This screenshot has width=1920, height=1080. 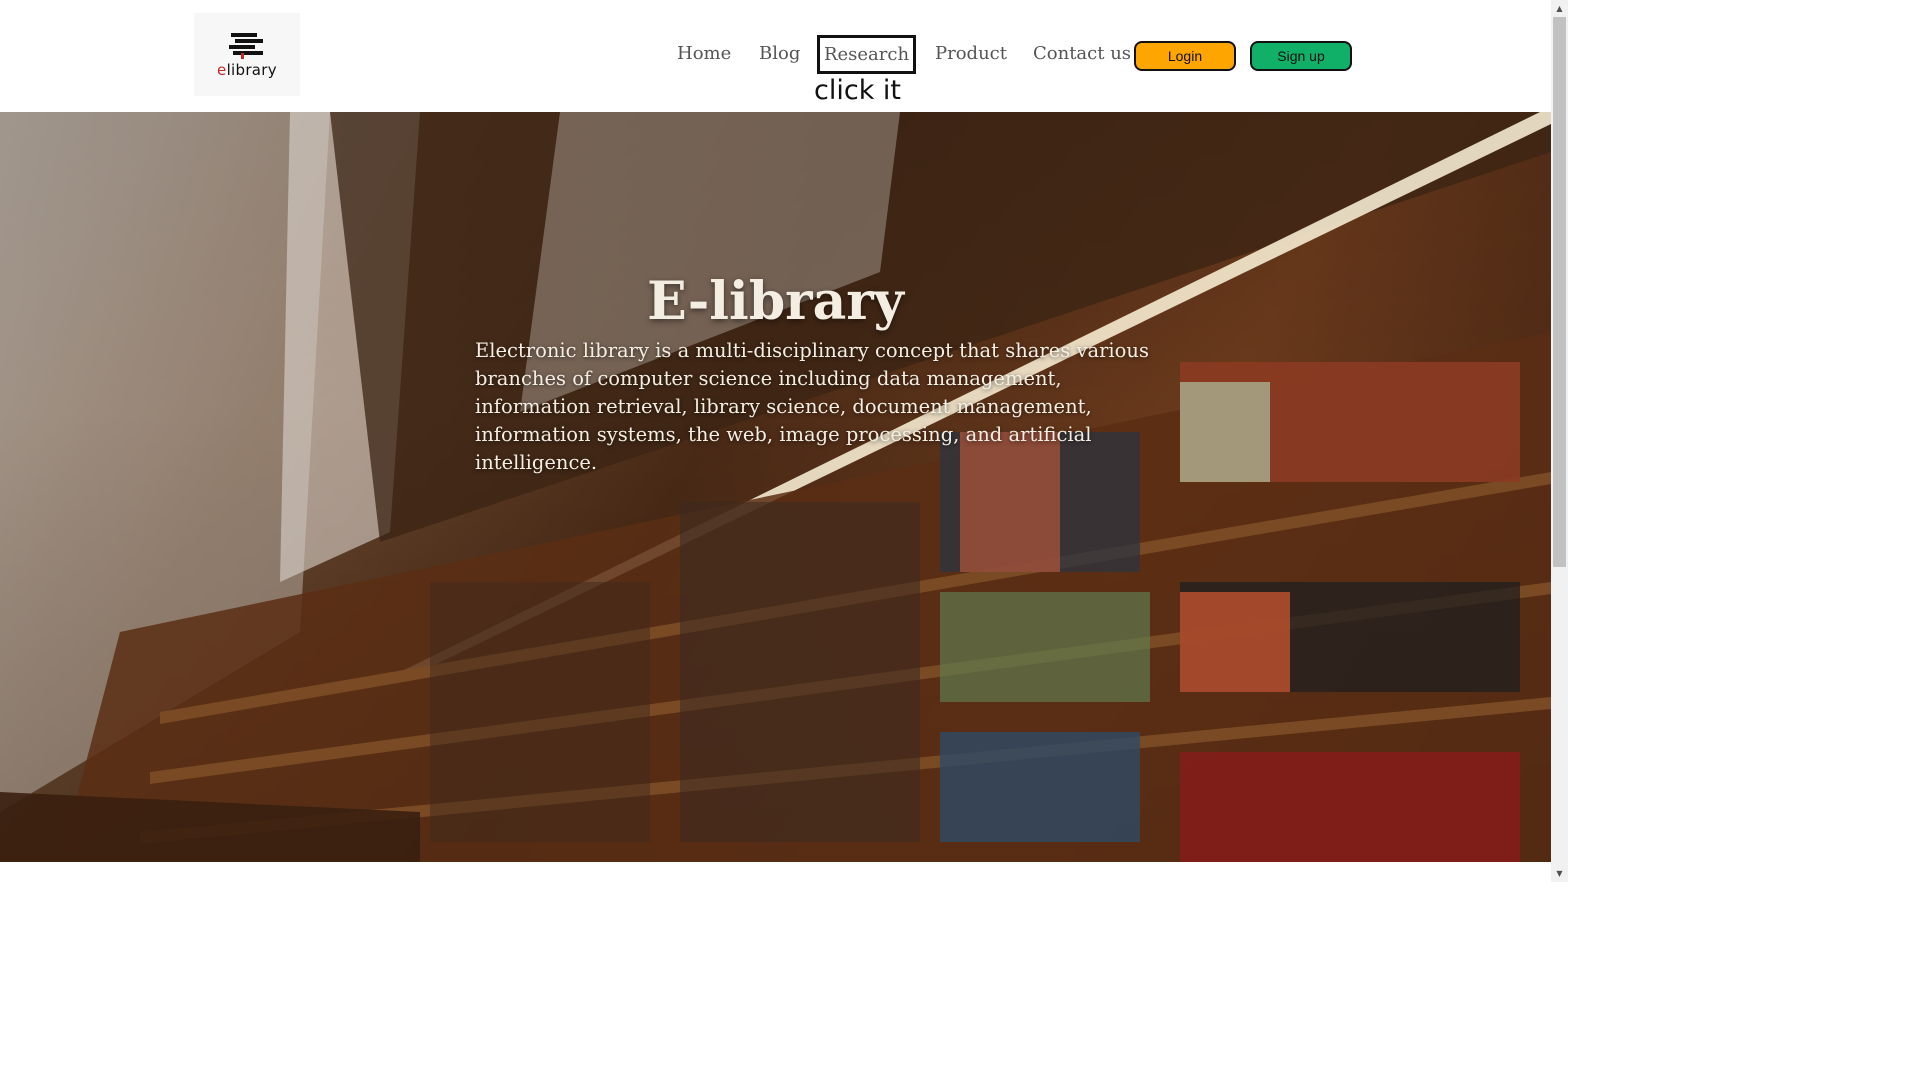 What do you see at coordinates (247, 70) in the screenshot?
I see `logo-wordmark: elibrary` at bounding box center [247, 70].